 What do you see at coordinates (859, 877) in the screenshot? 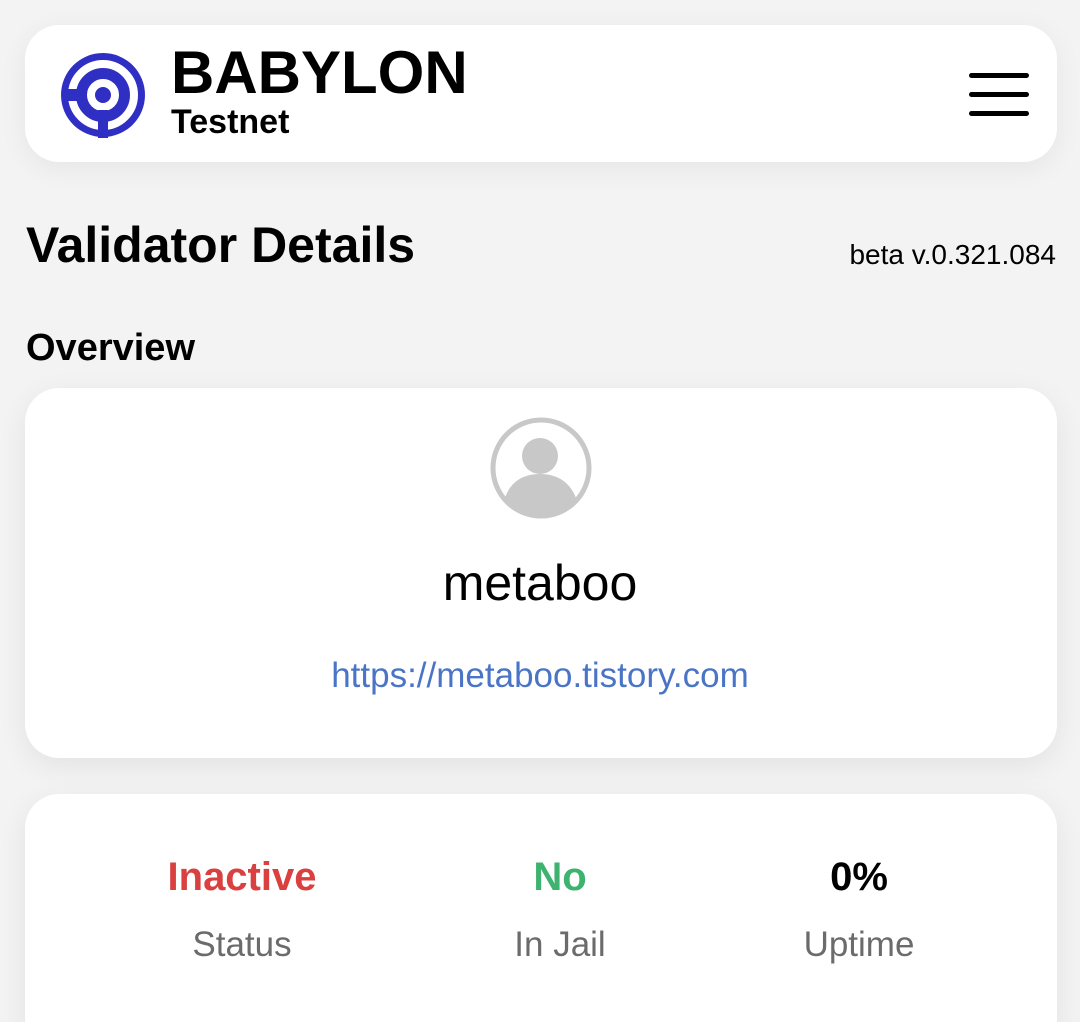
I see `uptime-value: 0%` at bounding box center [859, 877].